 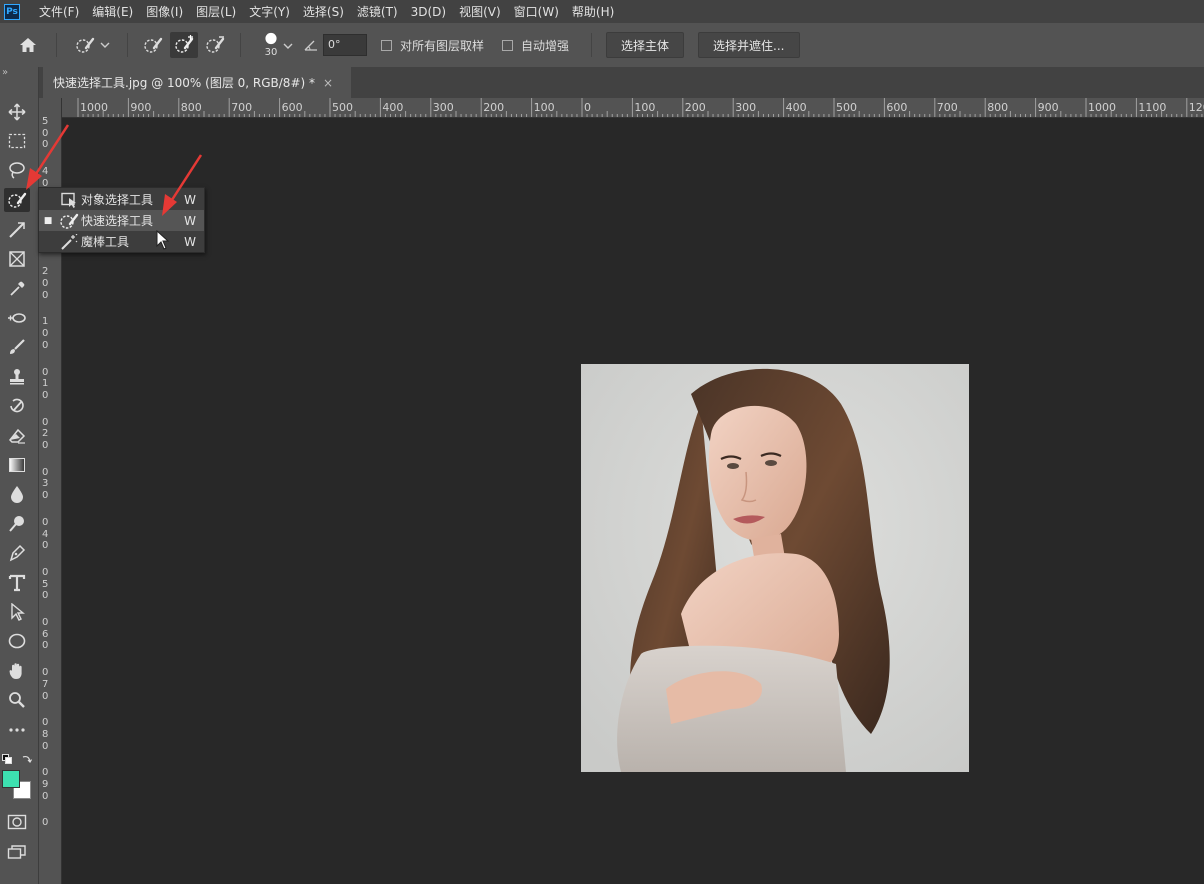 I want to click on tool-marquee, so click(x=17, y=141).